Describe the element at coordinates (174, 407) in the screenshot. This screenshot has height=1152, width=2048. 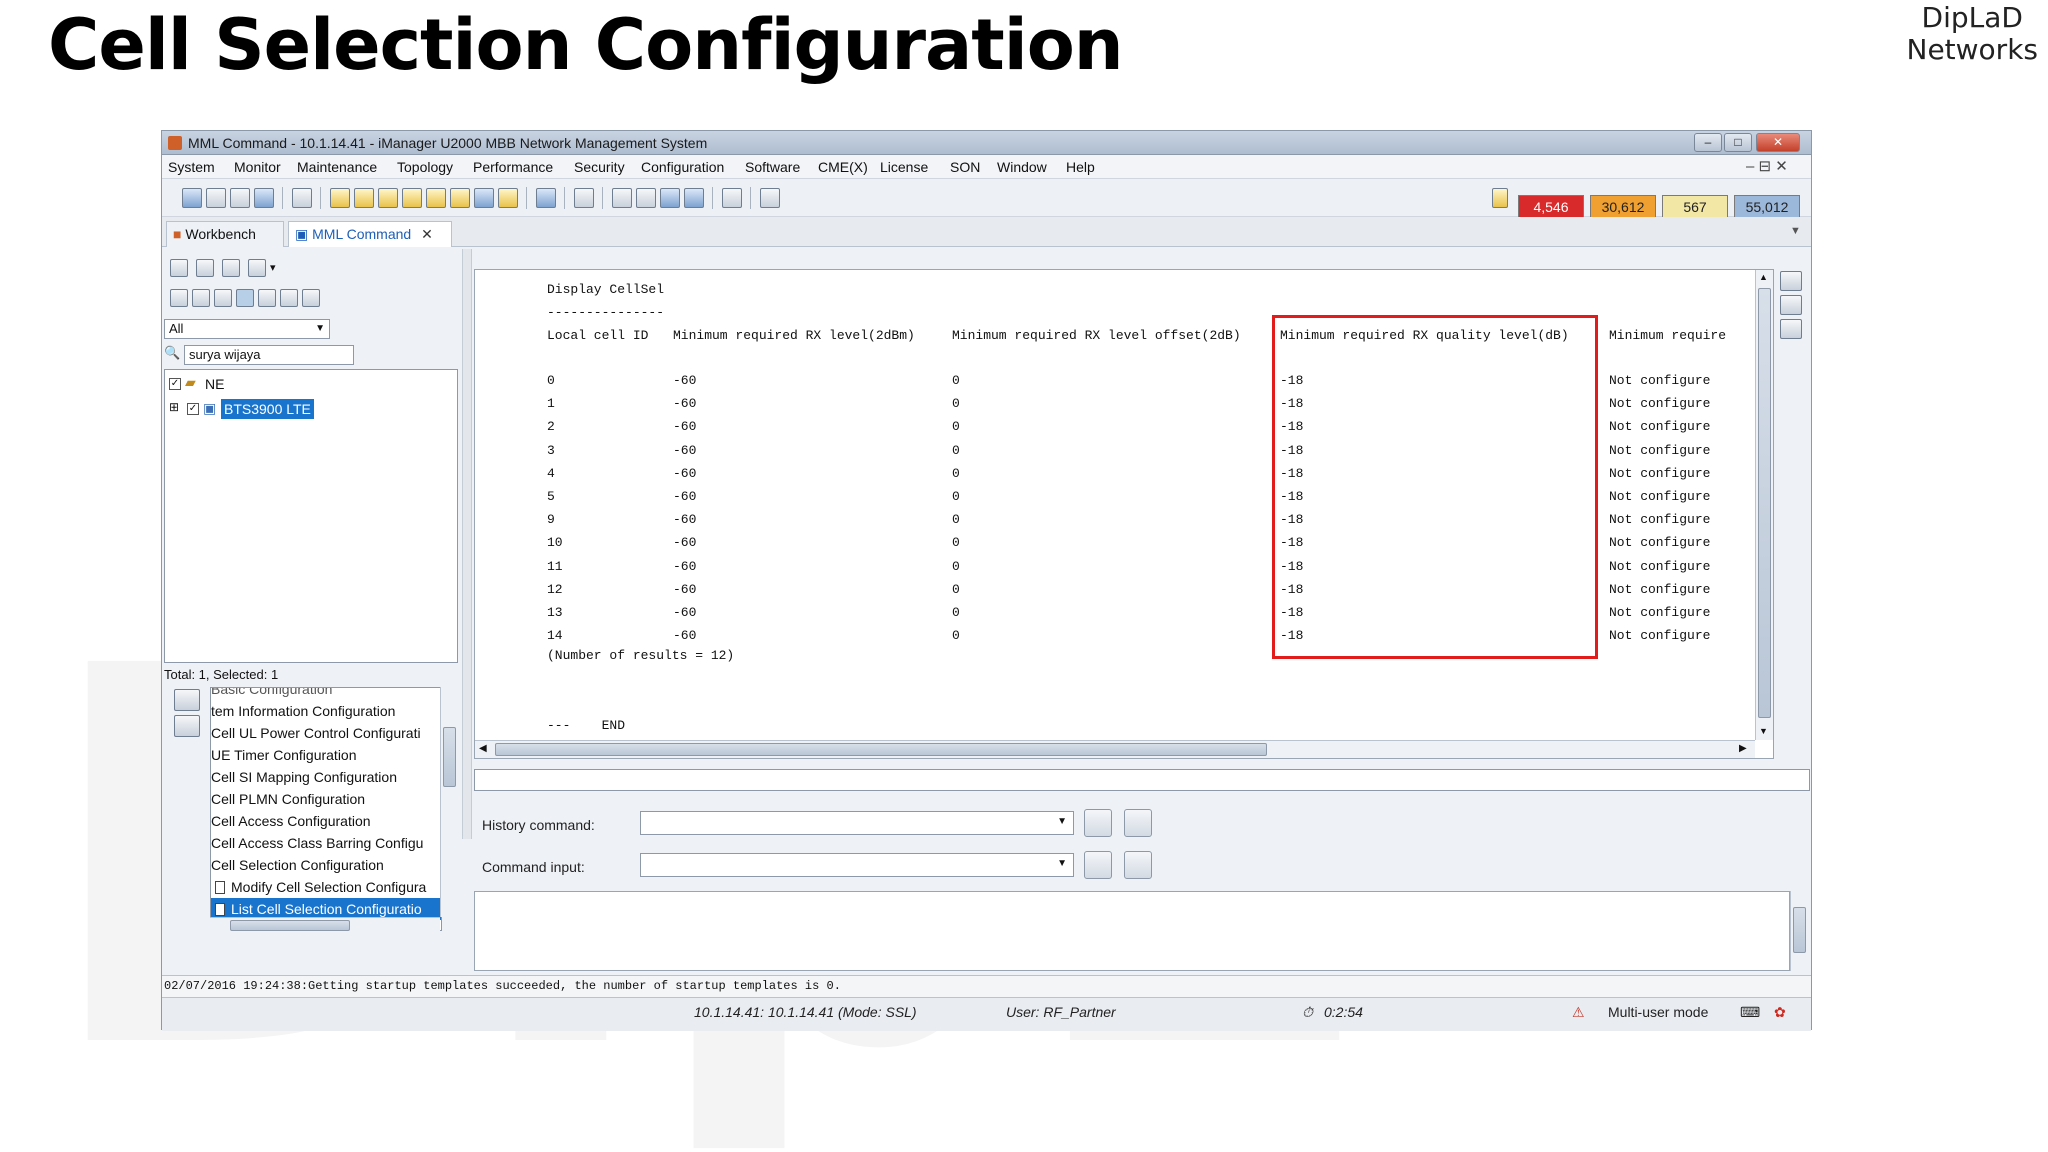
I see `expand-node-icon: ⊞` at that location.